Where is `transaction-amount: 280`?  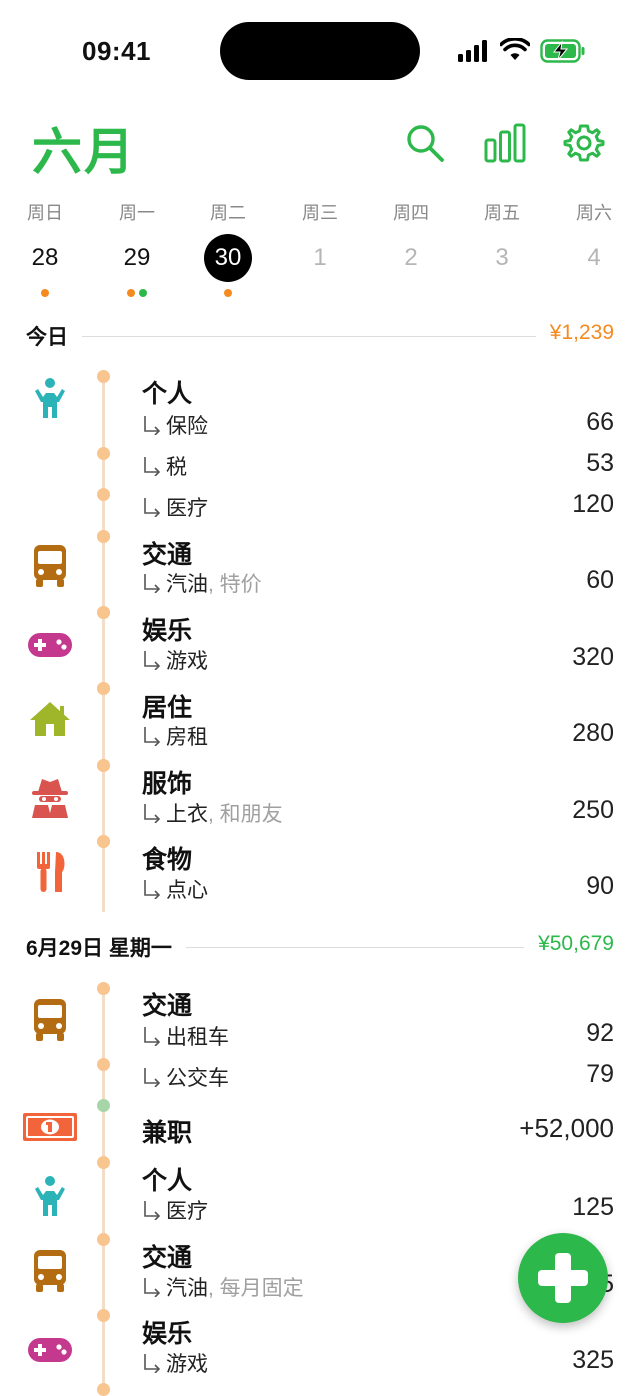 transaction-amount: 280 is located at coordinates (593, 733).